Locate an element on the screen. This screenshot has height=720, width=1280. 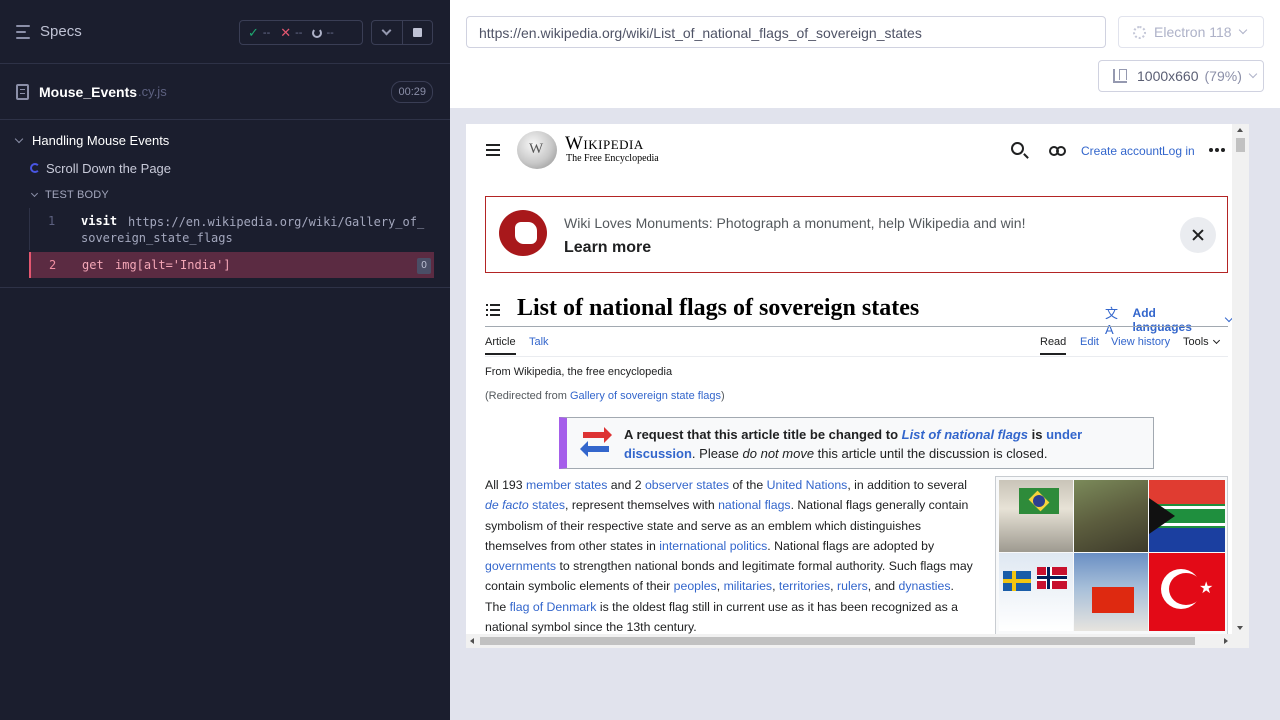
observer-states-link: observer states is located at coordinates (687, 485).